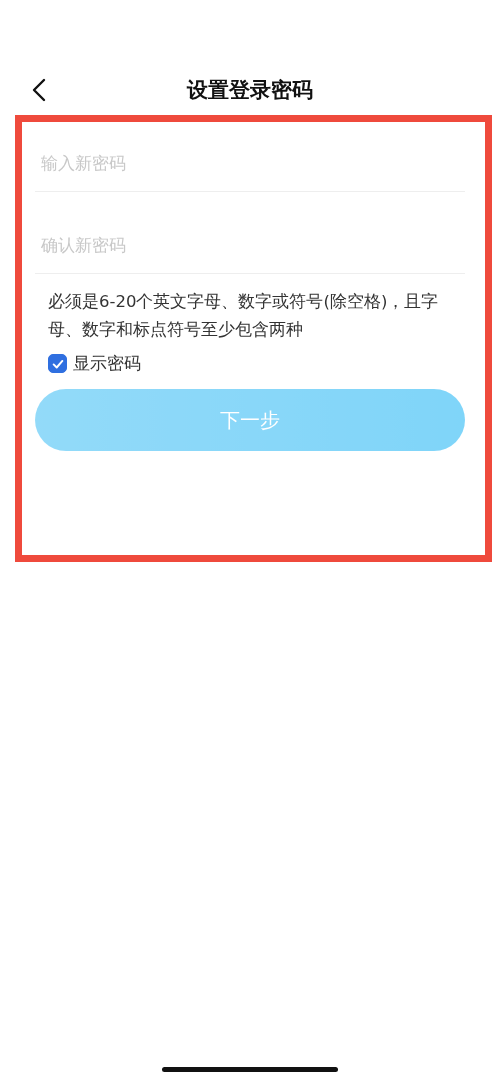 The width and height of the screenshot is (500, 1083). Describe the element at coordinates (250, 90) in the screenshot. I see `page-title: 设置登录密码` at that location.